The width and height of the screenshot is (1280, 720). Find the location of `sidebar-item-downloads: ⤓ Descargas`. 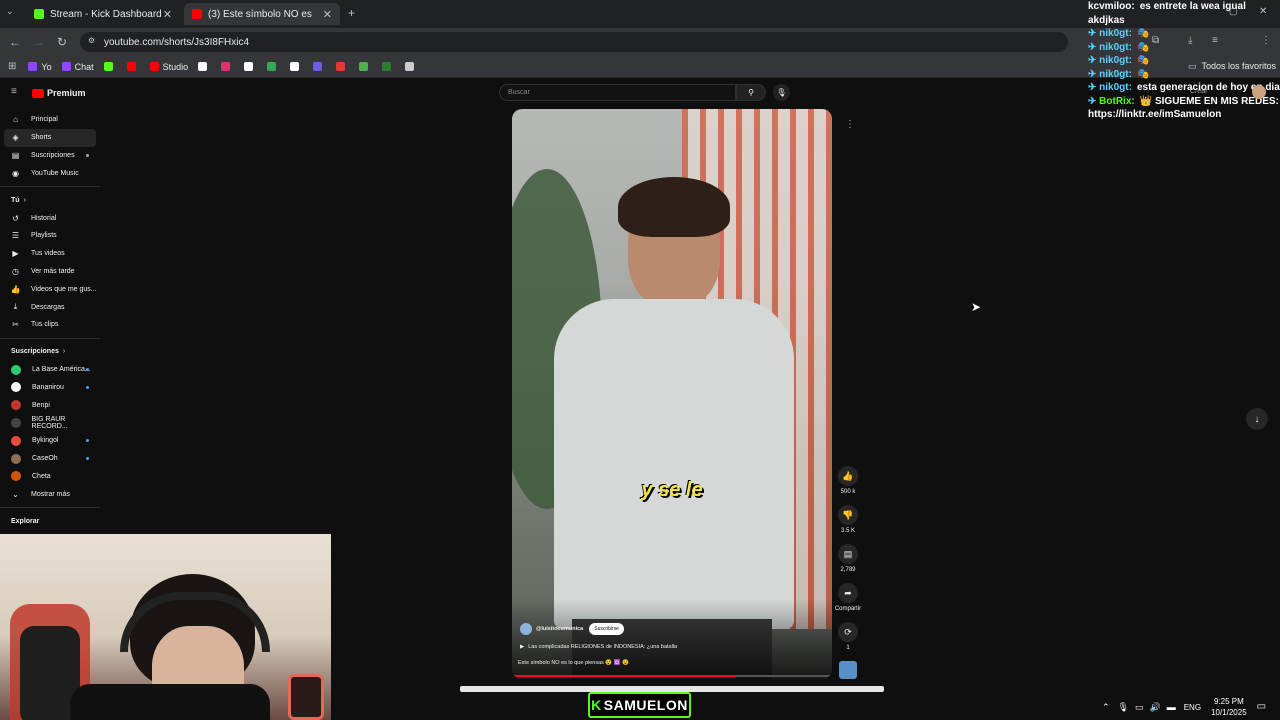

sidebar-item-downloads: ⤓ Descargas is located at coordinates (50, 307).